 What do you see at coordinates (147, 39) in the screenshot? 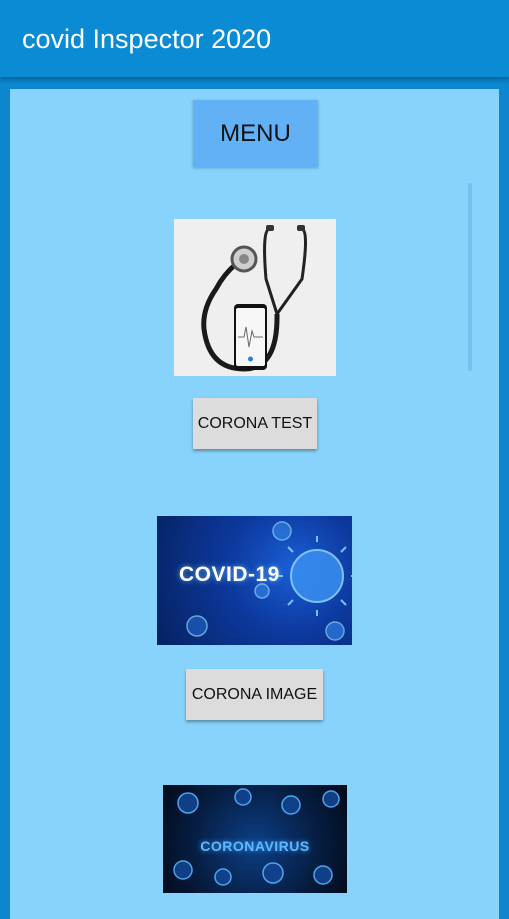
I see `app-title: covid Inspector 2020` at bounding box center [147, 39].